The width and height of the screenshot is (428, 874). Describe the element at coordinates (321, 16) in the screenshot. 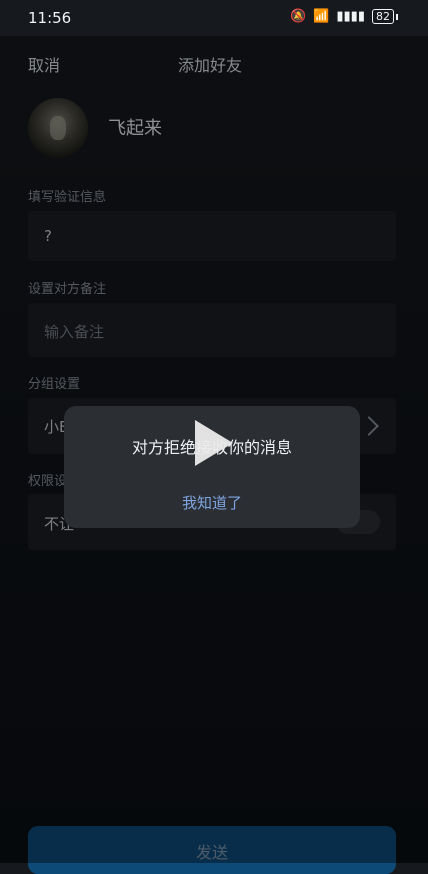

I see `wifi-icon: 📶` at that location.